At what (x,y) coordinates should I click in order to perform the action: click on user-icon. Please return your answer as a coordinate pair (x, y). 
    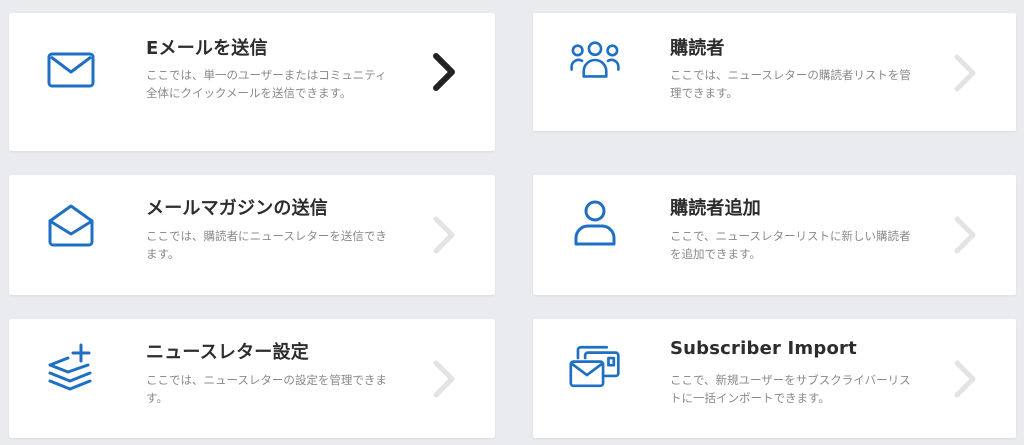
    Looking at the image, I should click on (595, 223).